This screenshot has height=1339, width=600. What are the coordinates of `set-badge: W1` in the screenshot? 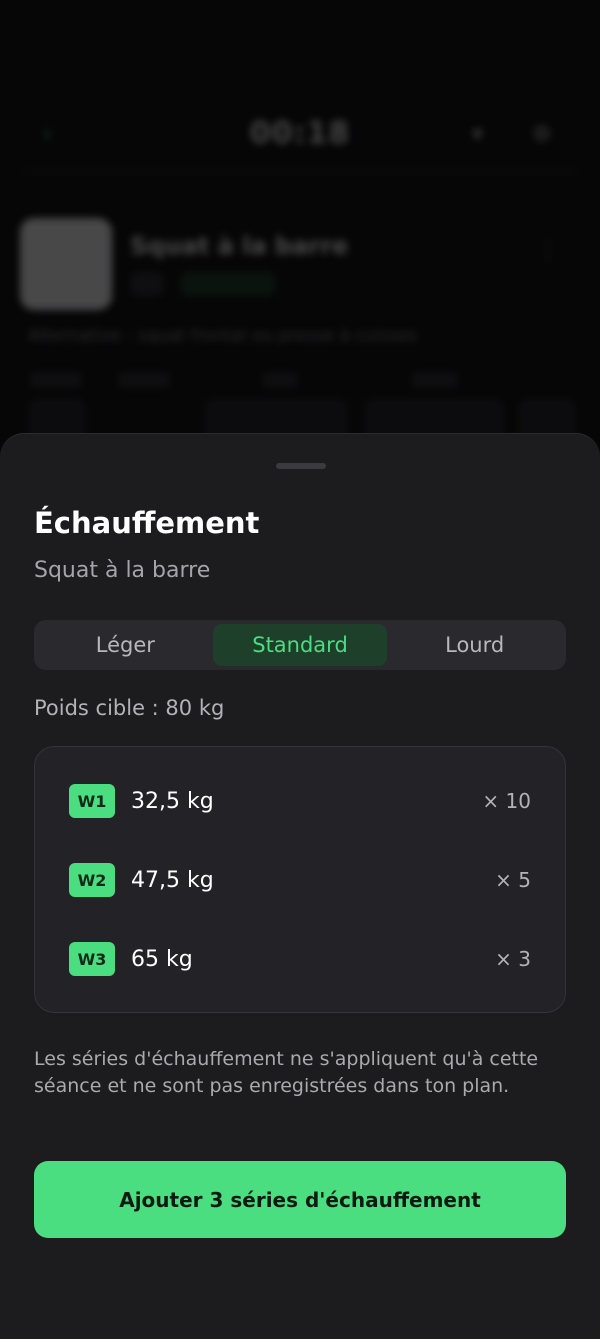 It's located at (92, 801).